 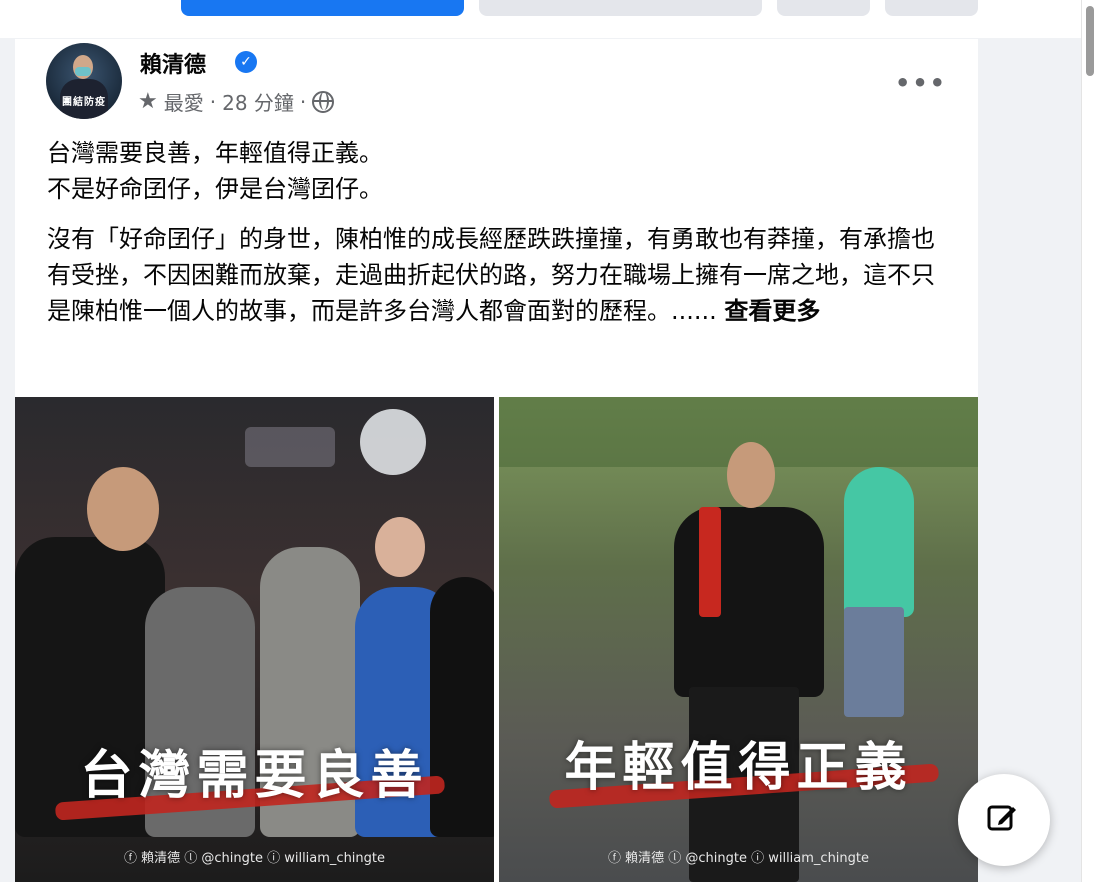 What do you see at coordinates (254, 775) in the screenshot?
I see `photo-left-caption: 台灣需要良善` at bounding box center [254, 775].